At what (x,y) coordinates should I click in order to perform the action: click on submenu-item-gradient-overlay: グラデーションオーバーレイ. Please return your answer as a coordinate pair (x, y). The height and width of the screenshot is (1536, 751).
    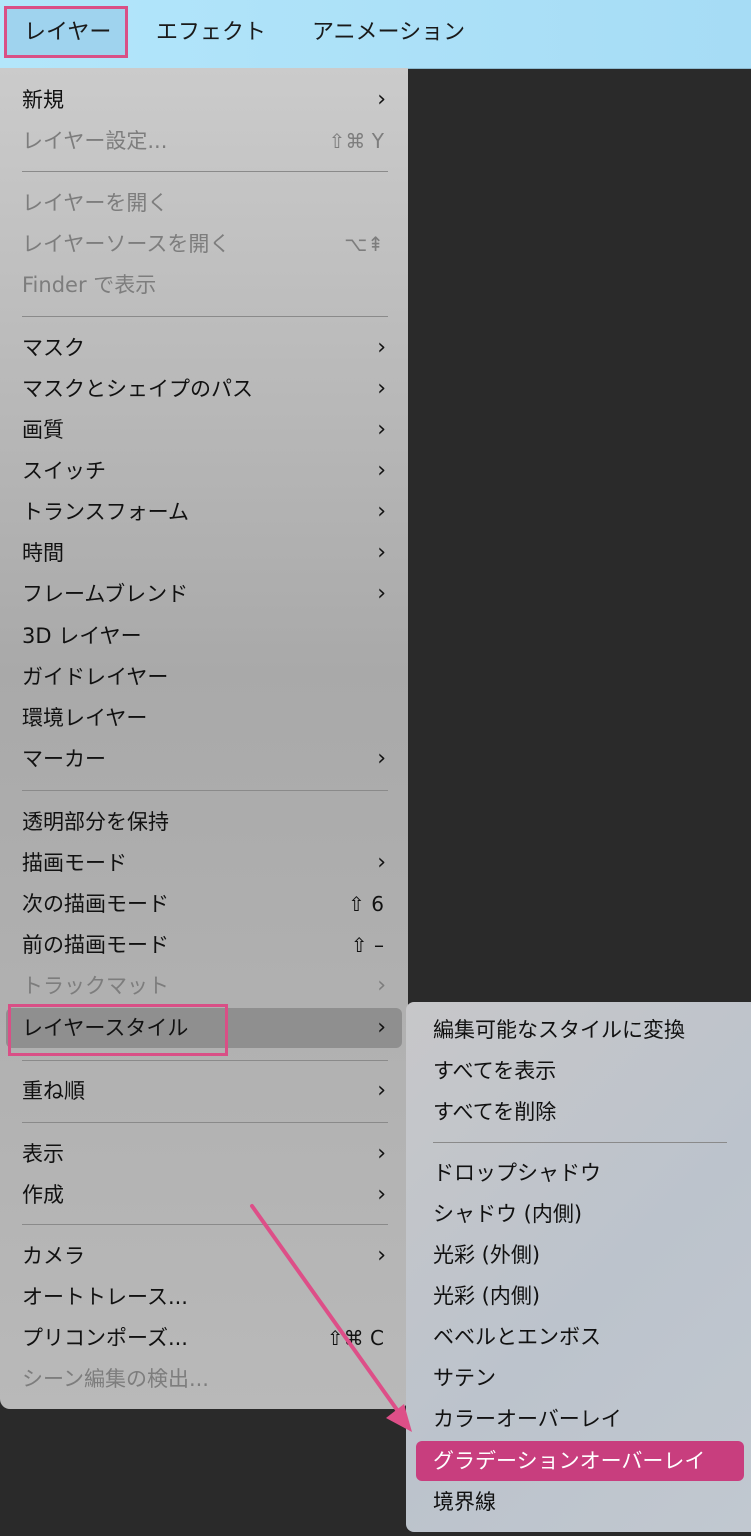
    Looking at the image, I should click on (580, 1461).